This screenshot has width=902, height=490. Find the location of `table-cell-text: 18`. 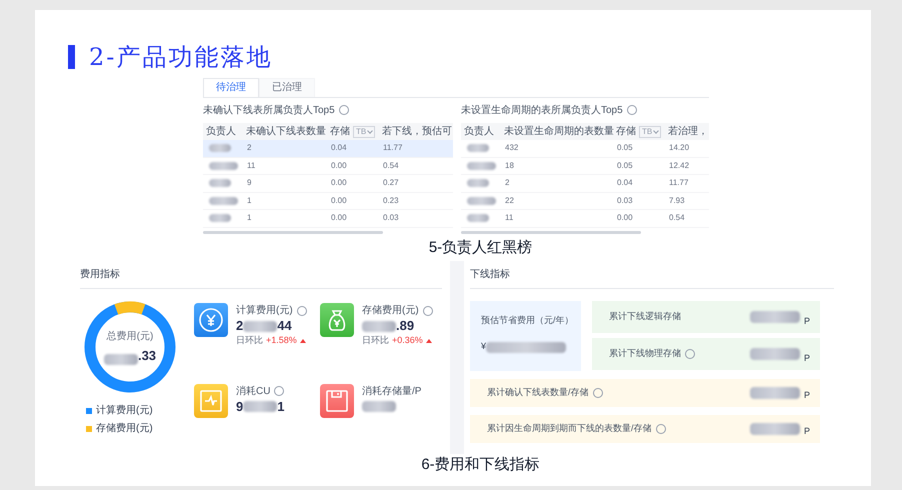

table-cell-text: 18 is located at coordinates (509, 166).